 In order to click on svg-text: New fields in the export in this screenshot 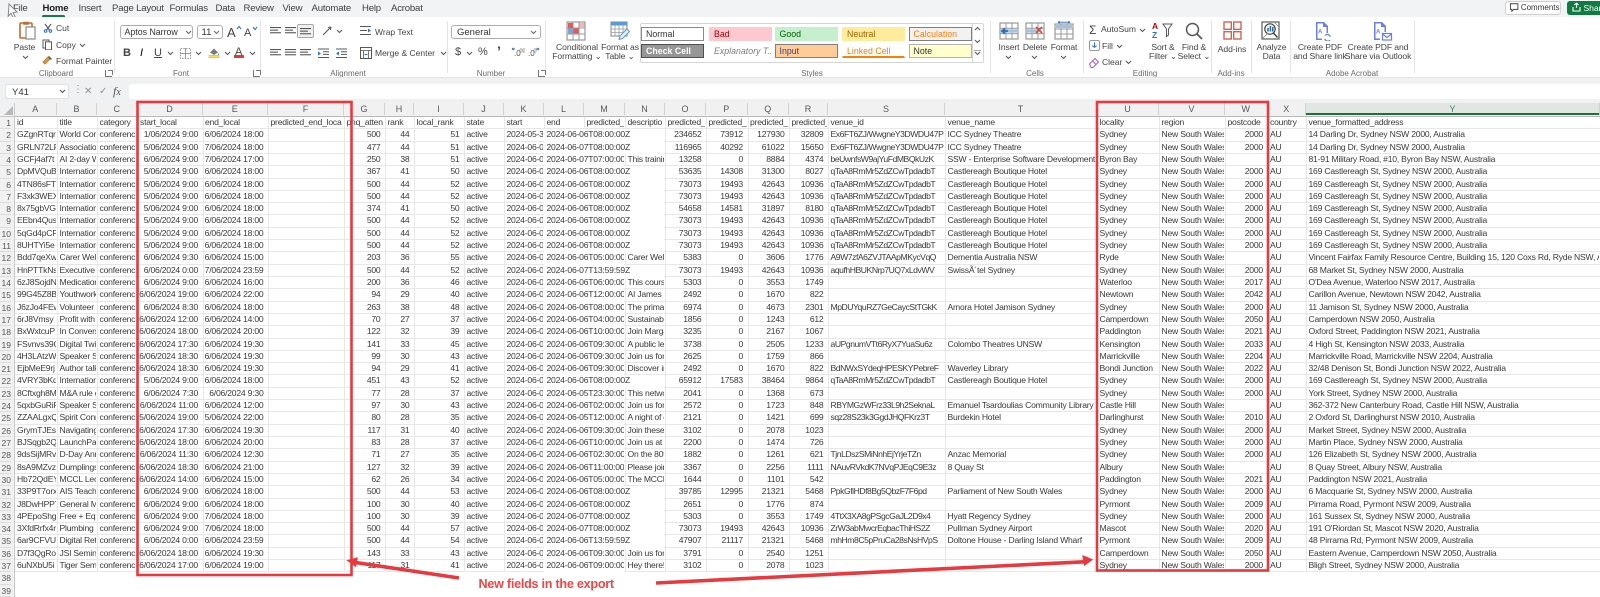, I will do `click(547, 584)`.